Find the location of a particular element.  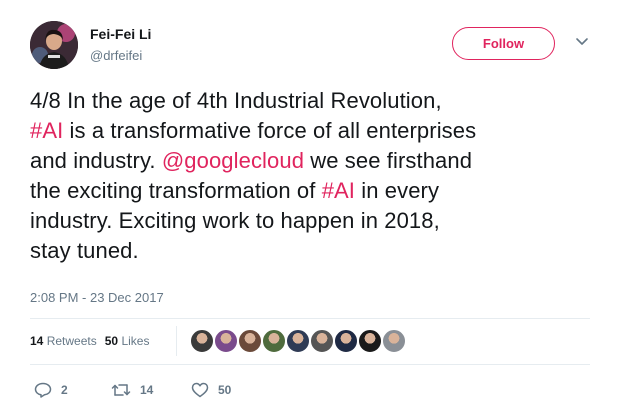

engagement-stats: 14 Retweets 50 Likes is located at coordinates (89, 341).